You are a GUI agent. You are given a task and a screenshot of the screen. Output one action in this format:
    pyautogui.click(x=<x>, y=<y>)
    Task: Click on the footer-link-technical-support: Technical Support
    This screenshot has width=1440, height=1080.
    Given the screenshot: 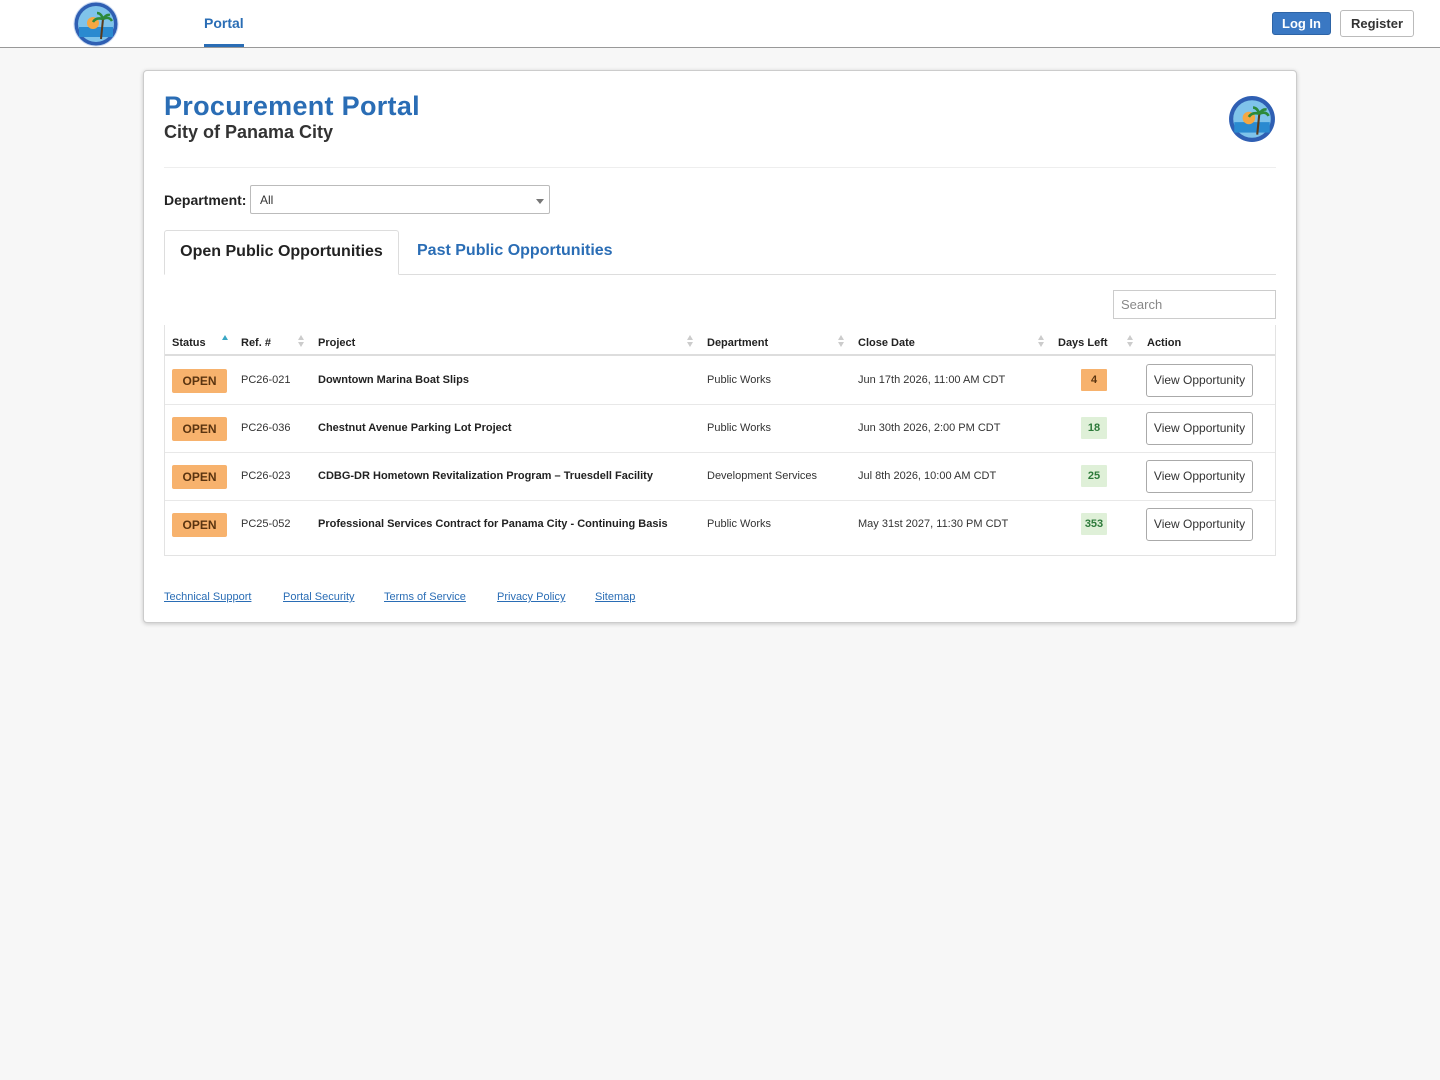 What is the action you would take?
    pyautogui.click(x=207, y=597)
    